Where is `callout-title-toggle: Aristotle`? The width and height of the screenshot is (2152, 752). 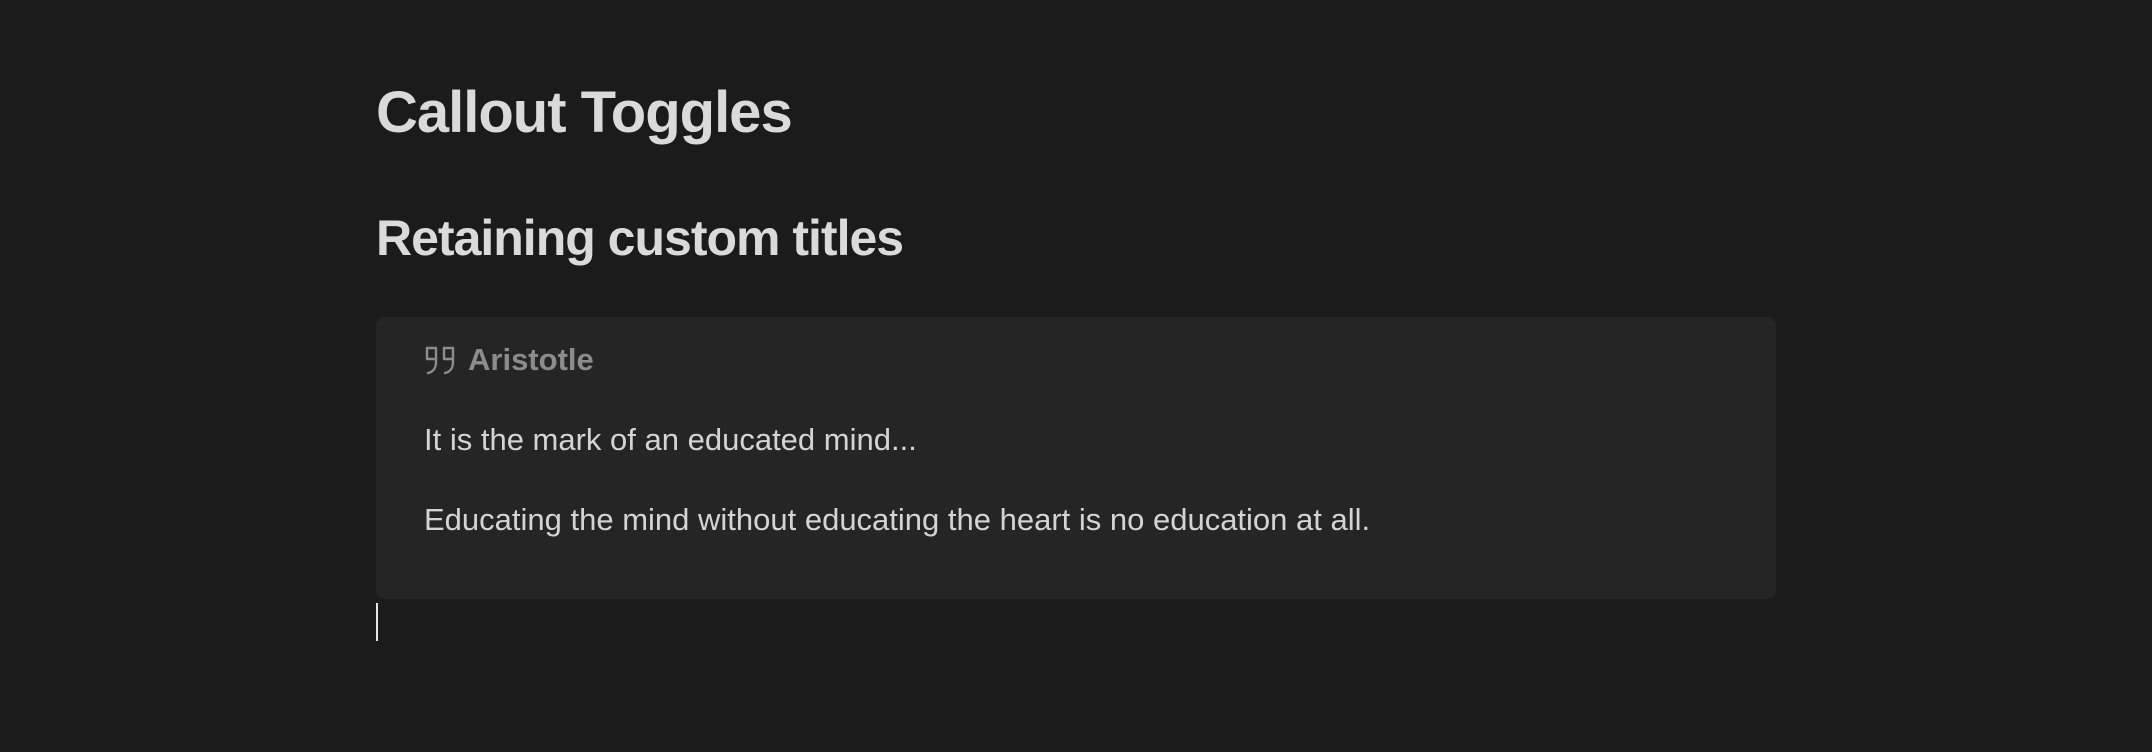 callout-title-toggle: Aristotle is located at coordinates (509, 360).